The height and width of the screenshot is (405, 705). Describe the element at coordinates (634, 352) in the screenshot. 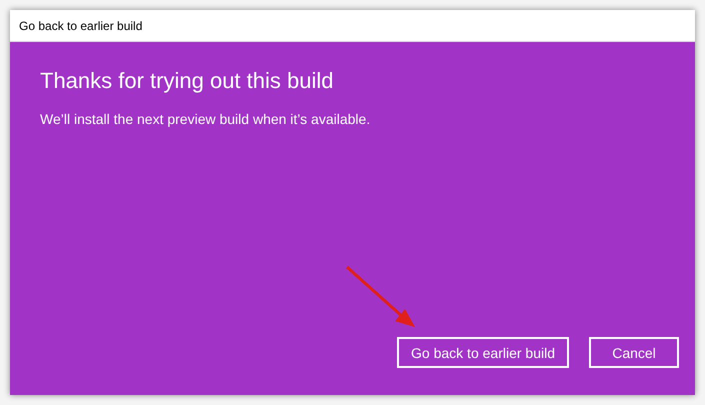

I see `cancel-button: Cancel` at that location.